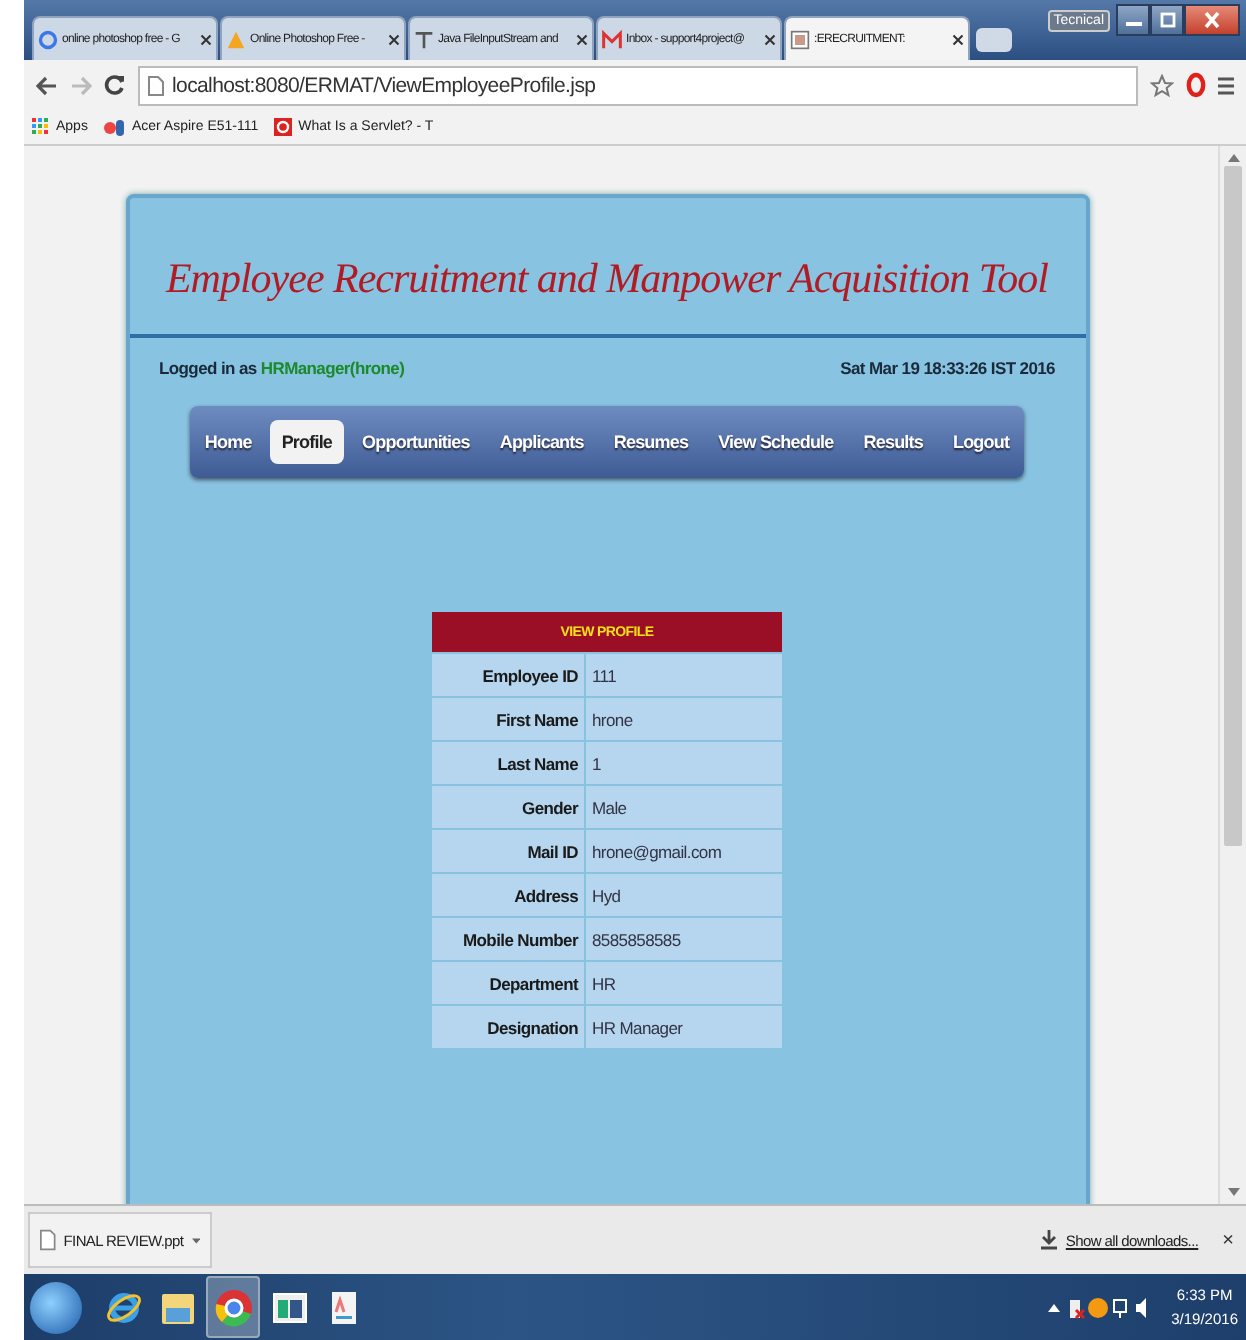 This screenshot has width=1246, height=1340. Describe the element at coordinates (651, 442) in the screenshot. I see `nav-link: Resumes` at that location.